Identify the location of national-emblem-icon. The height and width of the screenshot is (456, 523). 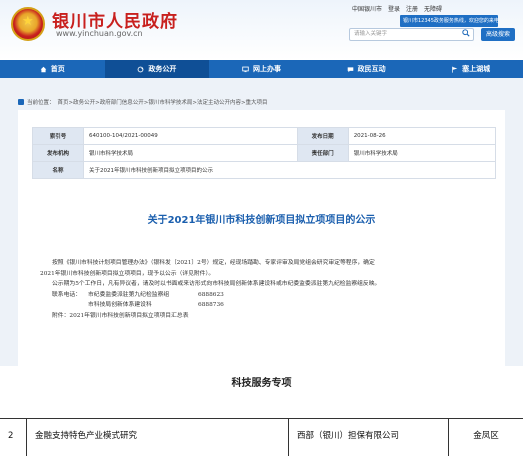
(28, 24).